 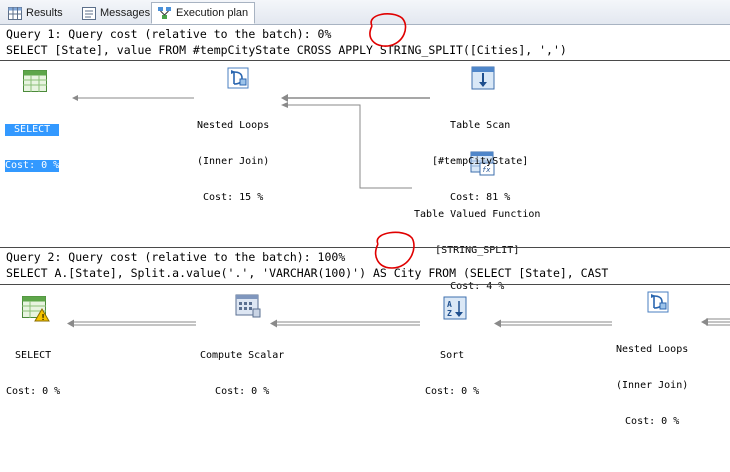 I want to click on sort-cost: Cost: 0 %, so click(x=452, y=391).